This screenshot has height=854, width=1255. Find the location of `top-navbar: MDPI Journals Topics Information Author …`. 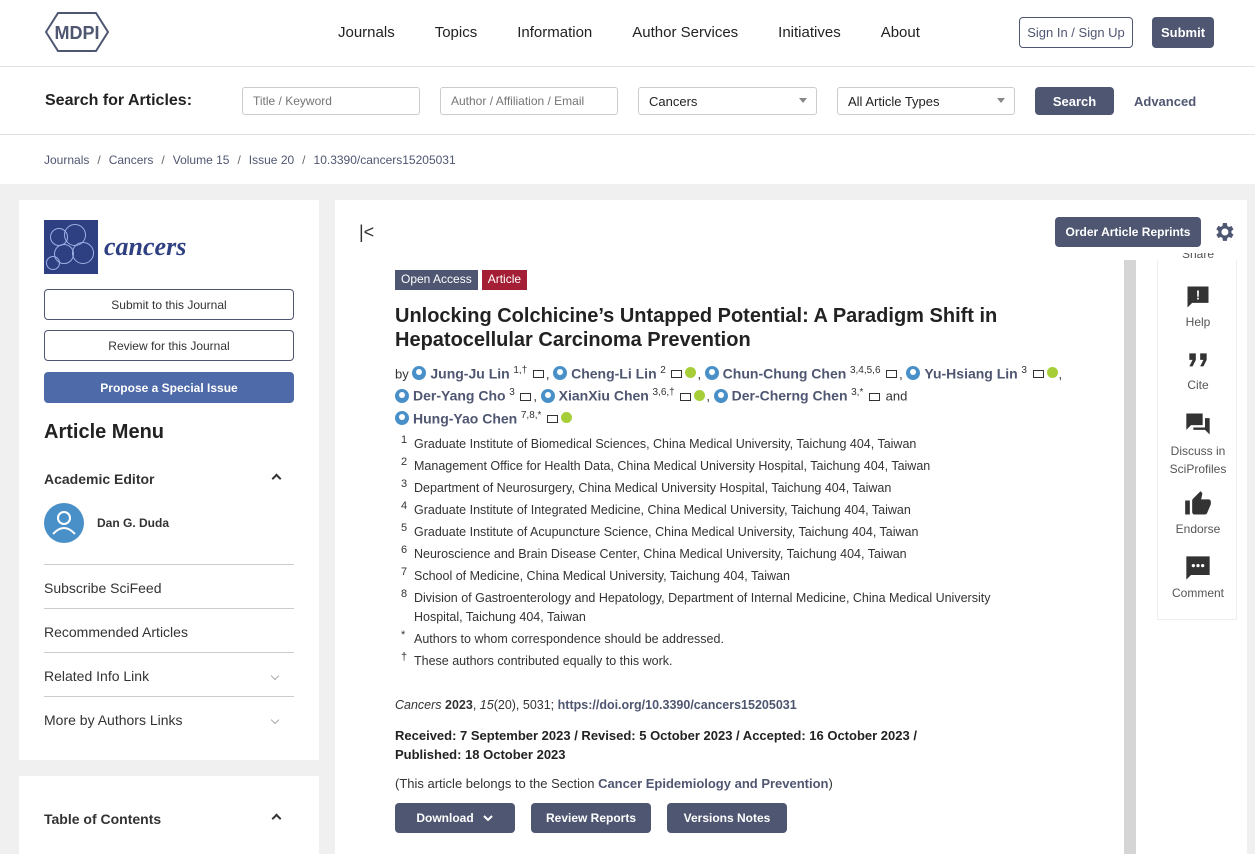

top-navbar: MDPI Journals Topics Information Author … is located at coordinates (627, 33).